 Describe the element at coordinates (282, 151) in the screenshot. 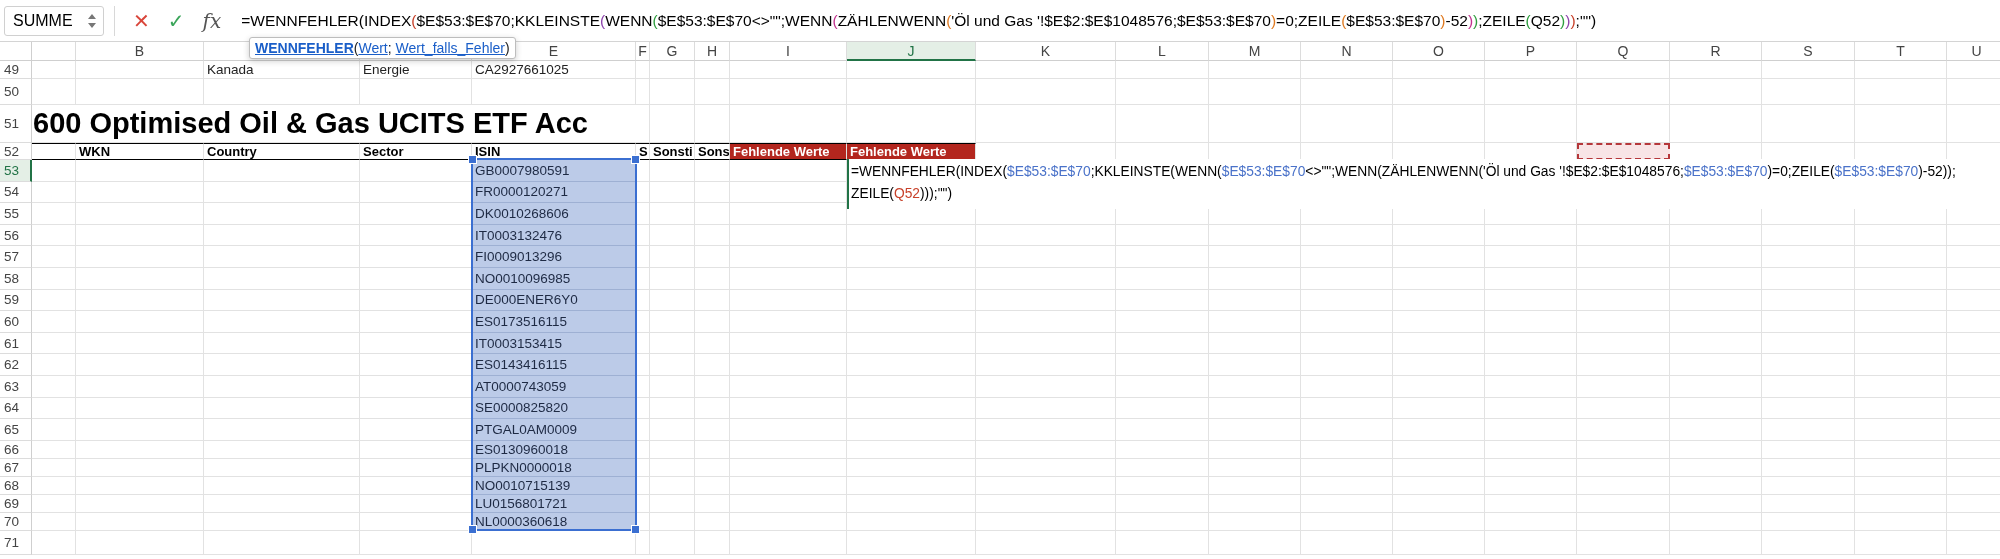

I see `header-cell: Country` at that location.